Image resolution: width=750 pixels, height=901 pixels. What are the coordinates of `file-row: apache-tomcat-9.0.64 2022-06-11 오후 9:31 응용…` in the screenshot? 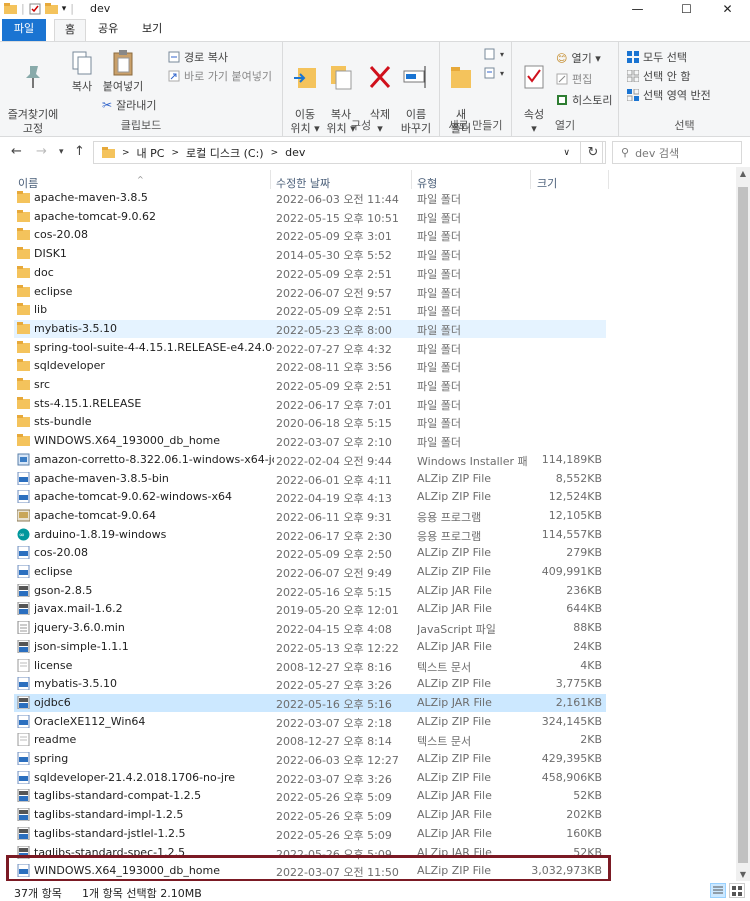 It's located at (310, 516).